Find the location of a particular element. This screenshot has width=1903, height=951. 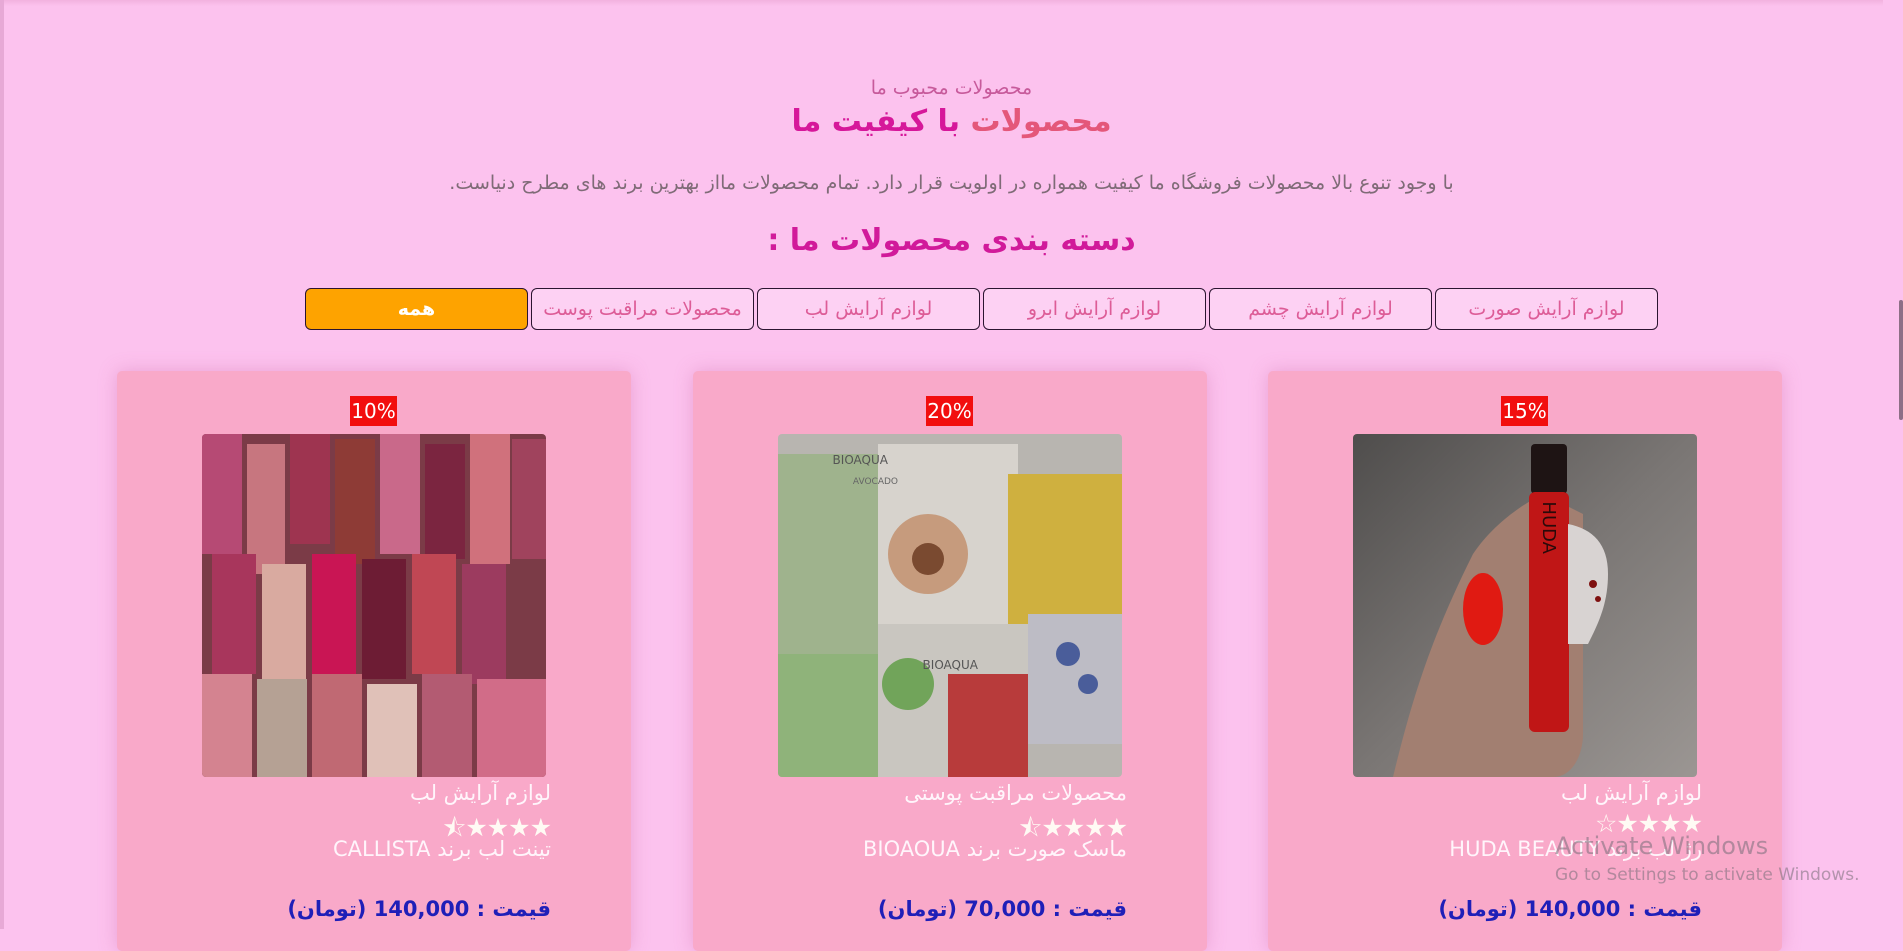

filter-eye-makeup: لوازم آرایش چشم is located at coordinates (1320, 309).